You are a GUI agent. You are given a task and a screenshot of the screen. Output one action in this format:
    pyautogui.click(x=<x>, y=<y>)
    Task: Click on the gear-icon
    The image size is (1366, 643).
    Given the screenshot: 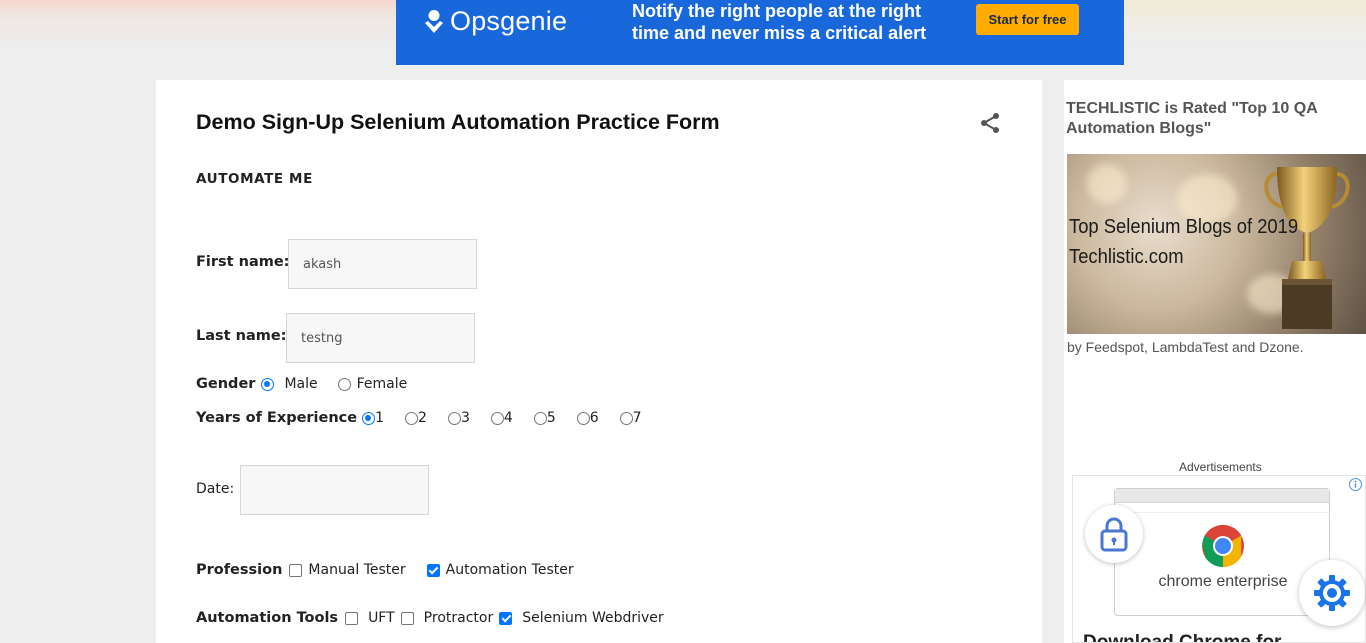 What is the action you would take?
    pyautogui.click(x=1332, y=593)
    